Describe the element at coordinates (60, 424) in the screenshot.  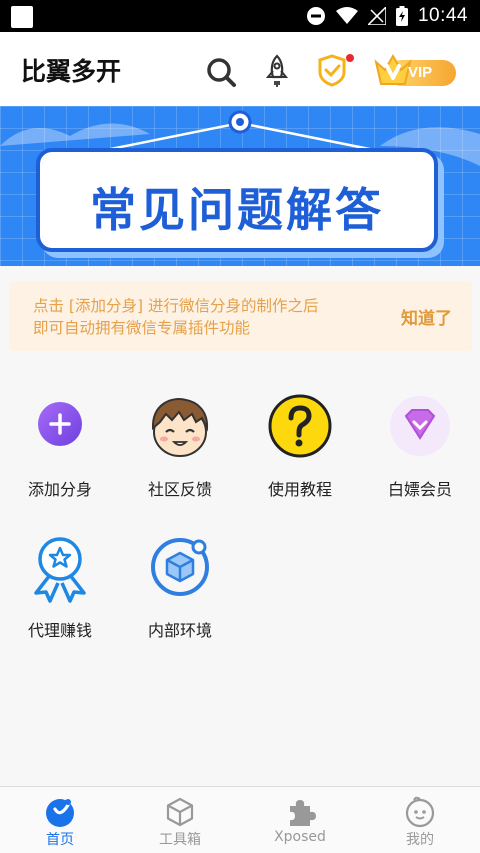
I see `plus-circle-icon` at that location.